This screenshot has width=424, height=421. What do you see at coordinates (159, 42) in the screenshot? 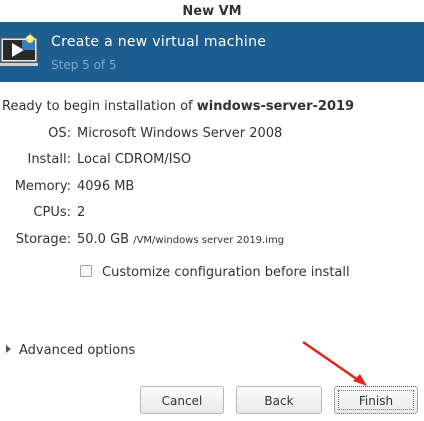
I see `banner-title: Create a new virtual machine` at bounding box center [159, 42].